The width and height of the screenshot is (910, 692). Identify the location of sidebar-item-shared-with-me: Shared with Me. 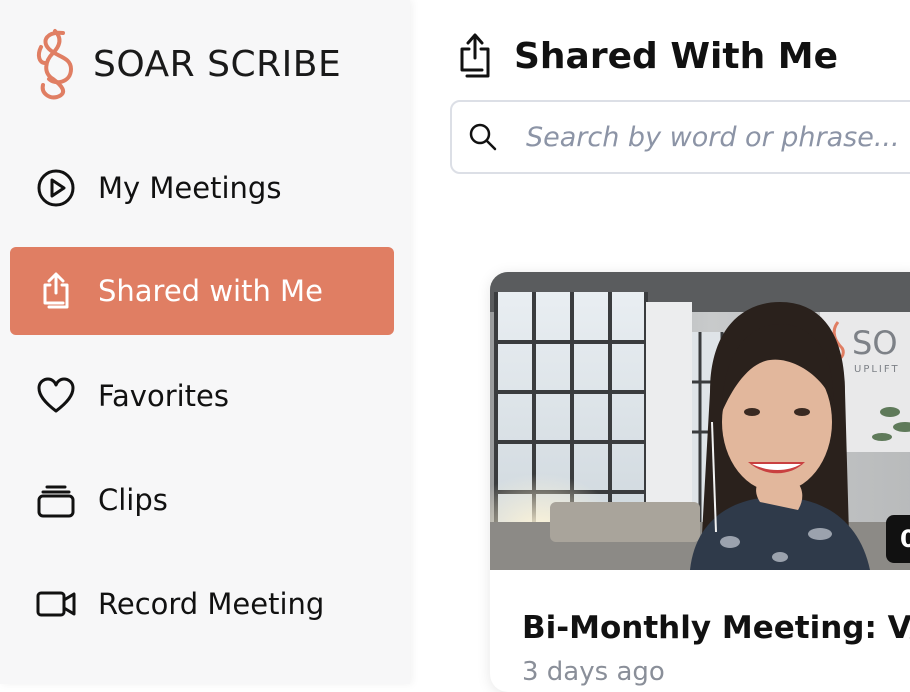
(202, 291).